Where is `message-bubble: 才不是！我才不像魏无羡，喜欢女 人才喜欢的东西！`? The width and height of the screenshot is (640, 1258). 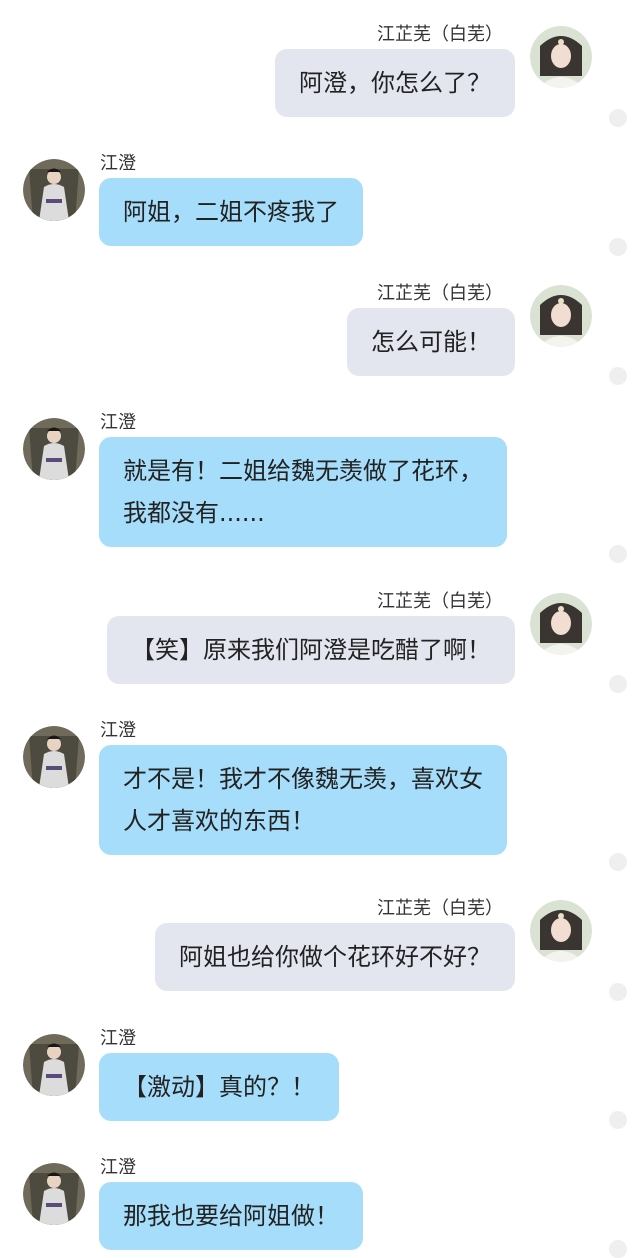 message-bubble: 才不是！我才不像魏无羡，喜欢女 人才喜欢的东西！ is located at coordinates (303, 800).